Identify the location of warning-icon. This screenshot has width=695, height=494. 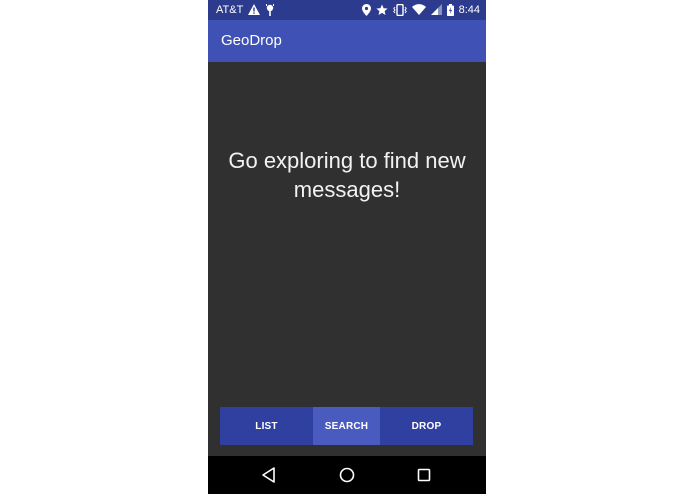
(254, 9).